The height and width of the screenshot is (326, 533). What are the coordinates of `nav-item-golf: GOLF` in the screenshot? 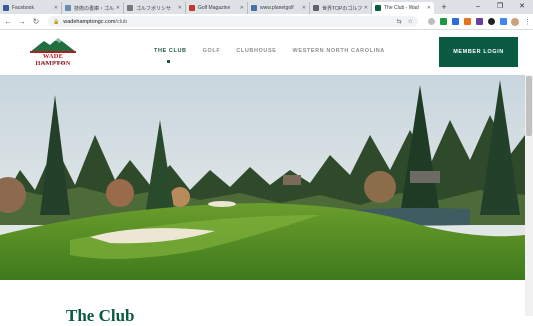 It's located at (212, 51).